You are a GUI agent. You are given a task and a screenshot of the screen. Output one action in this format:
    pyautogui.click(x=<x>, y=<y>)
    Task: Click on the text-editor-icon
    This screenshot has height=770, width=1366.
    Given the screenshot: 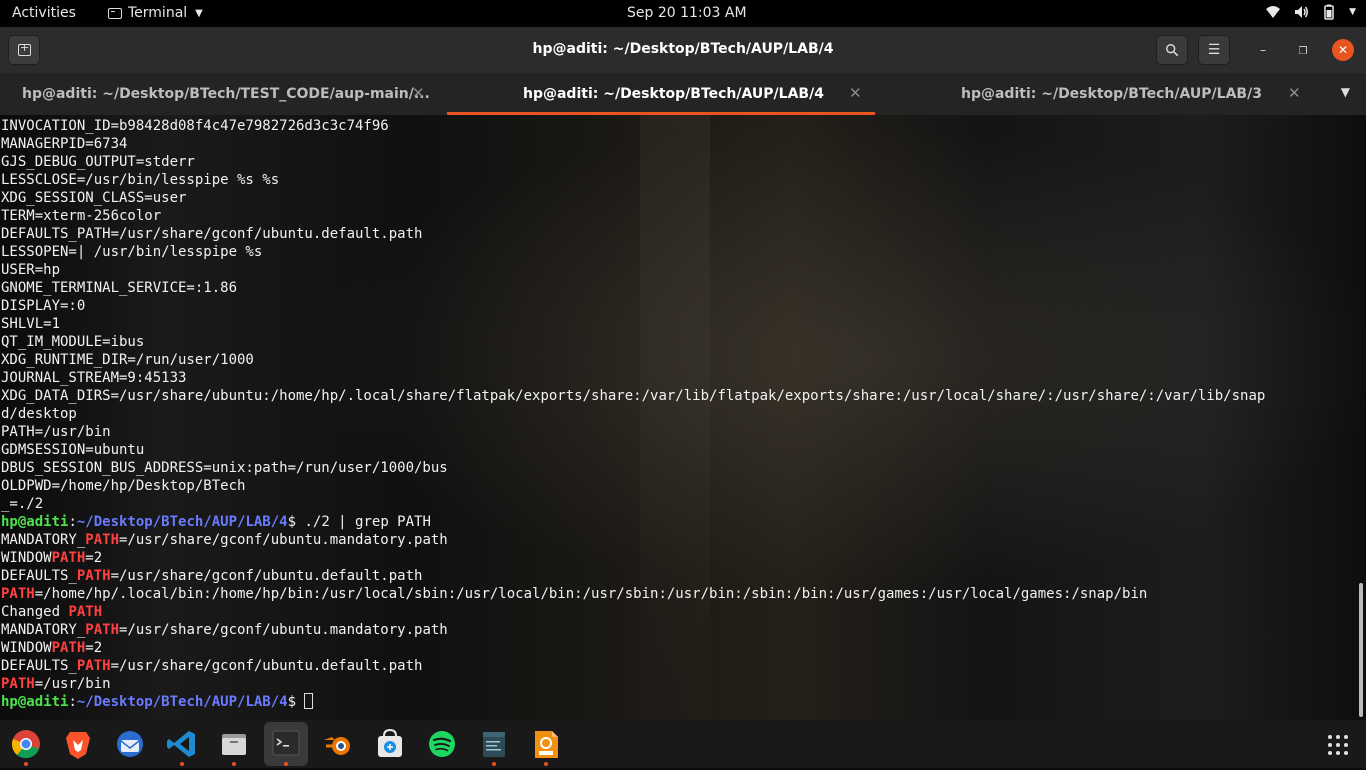 What is the action you would take?
    pyautogui.click(x=494, y=744)
    